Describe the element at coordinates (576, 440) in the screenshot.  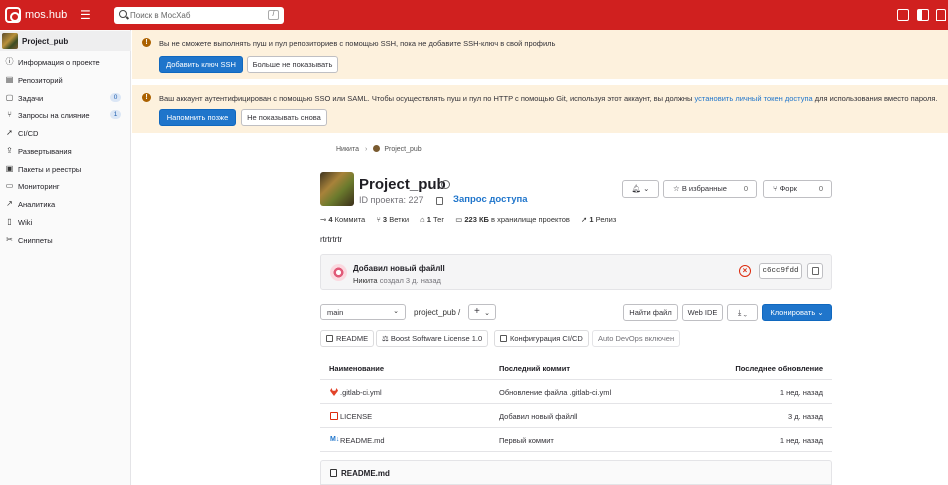
I see `table-row: M↓ README.md Первый коммит 1 нед. назад` at that location.